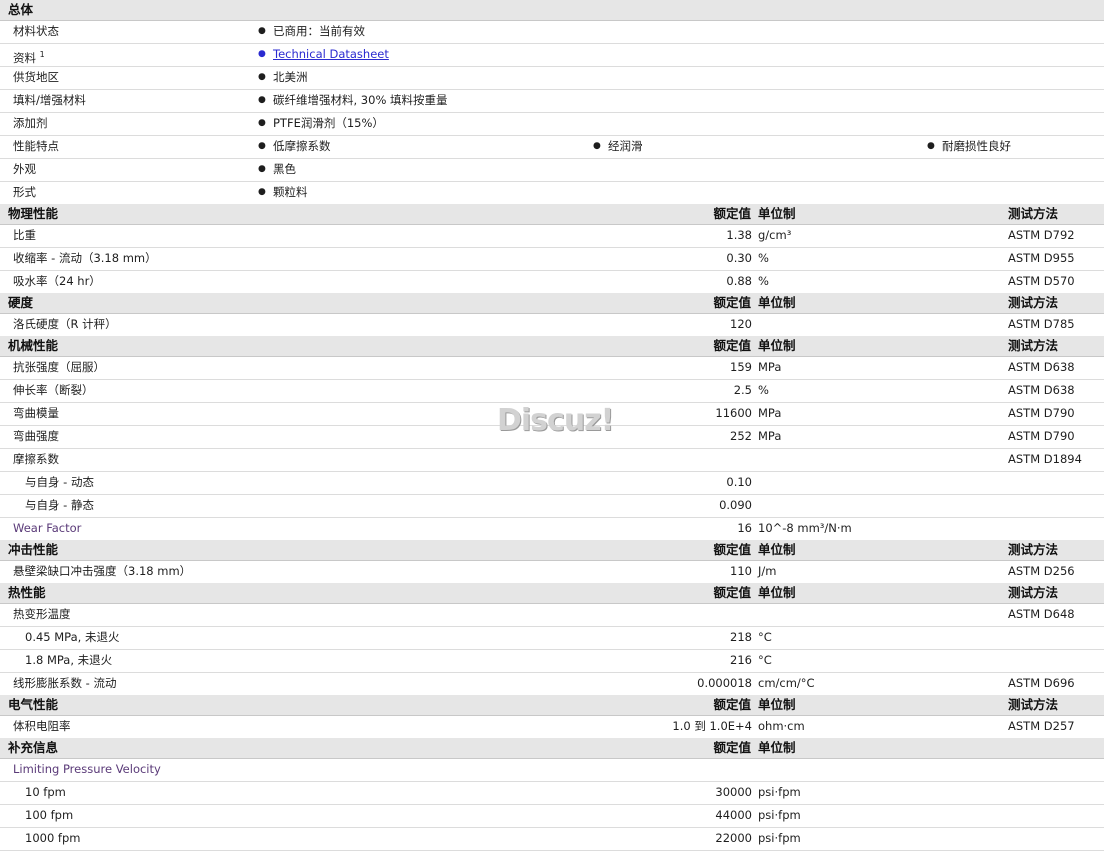  I want to click on section-header: 机械性能 额定值 单位制 测试方法, so click(552, 346).